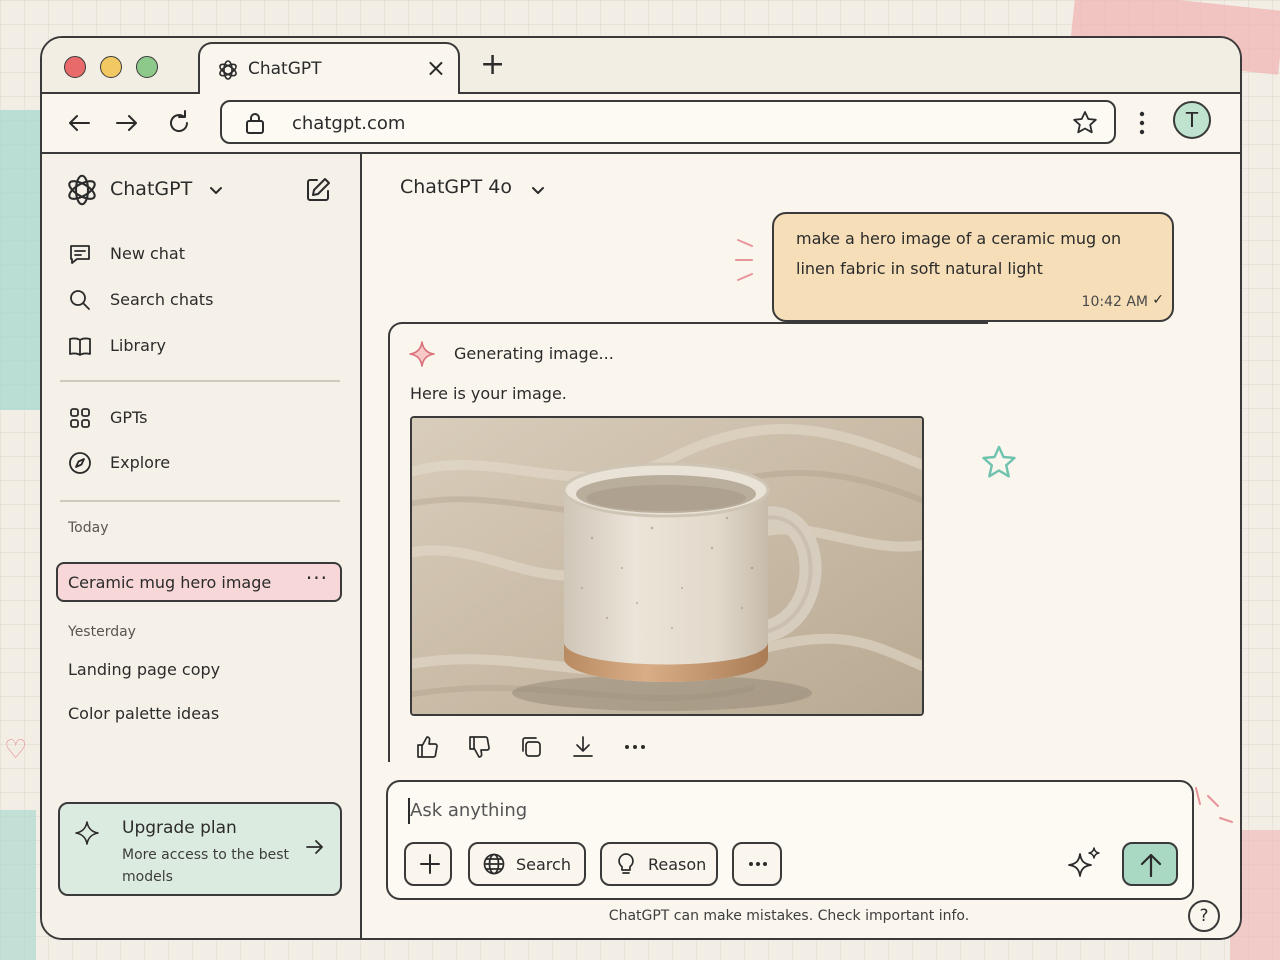 This screenshot has height=960, width=1280. I want to click on reason-button: Reason, so click(659, 864).